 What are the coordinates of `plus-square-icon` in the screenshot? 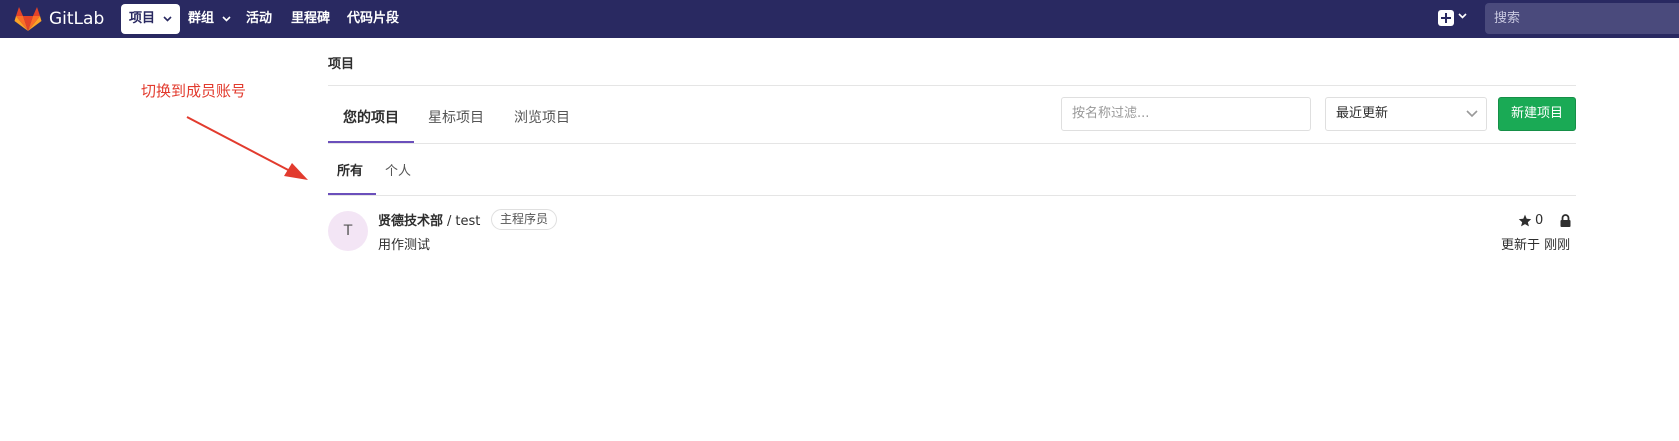 It's located at (1446, 18).